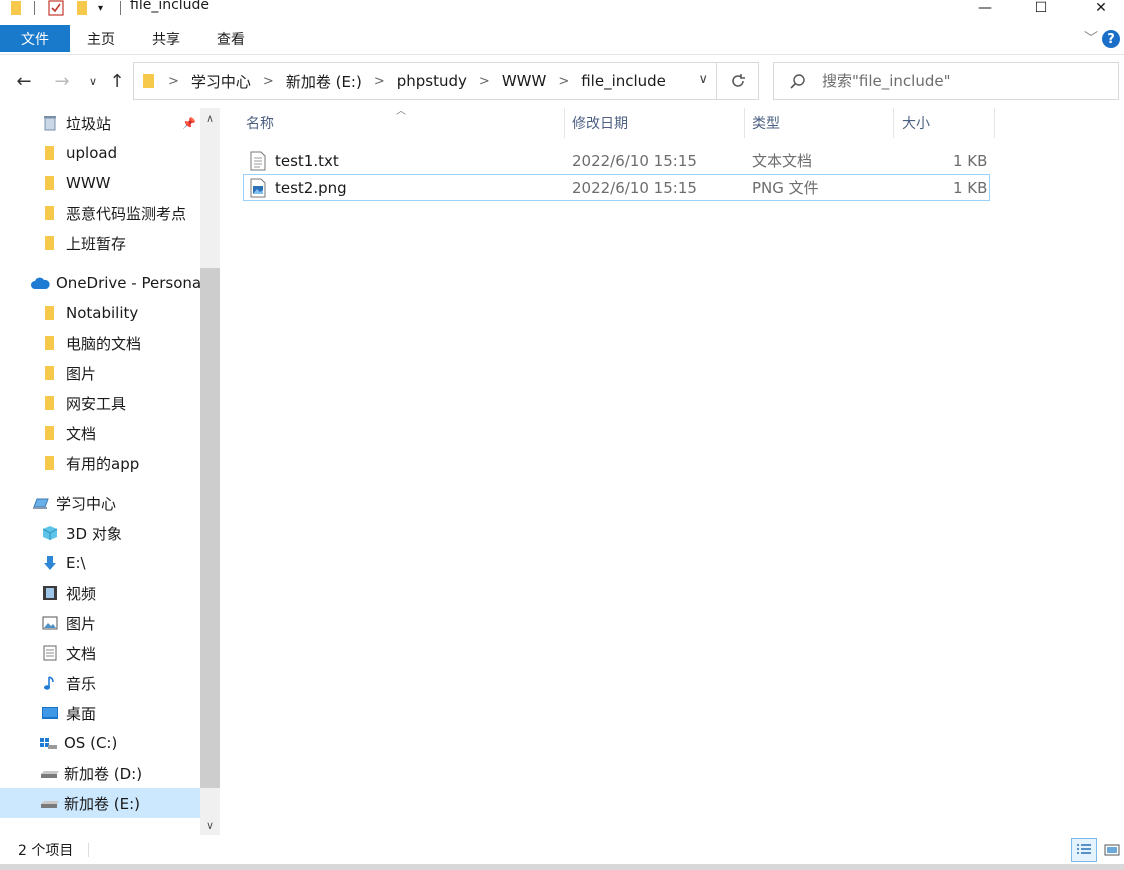 The width and height of the screenshot is (1124, 870). I want to click on sidebar-item-label: 音乐, so click(81, 683).